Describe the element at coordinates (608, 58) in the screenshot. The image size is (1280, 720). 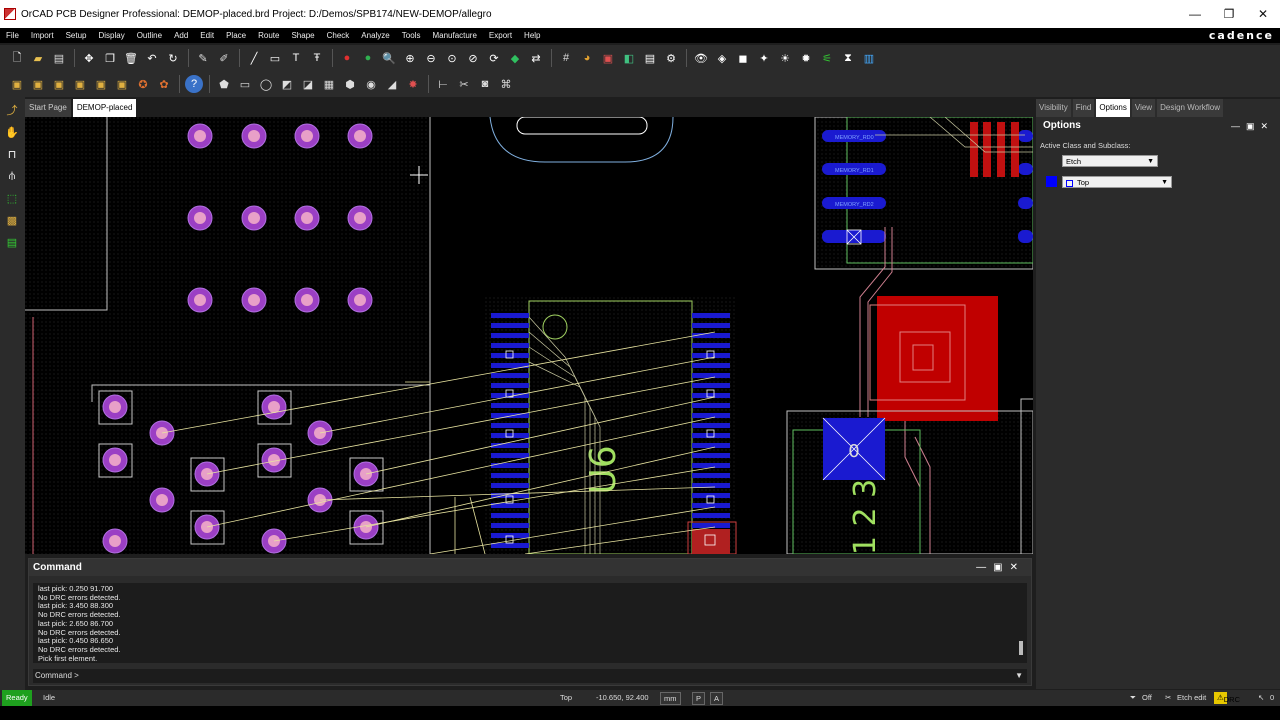
I see `shadow-icon: ▣` at that location.